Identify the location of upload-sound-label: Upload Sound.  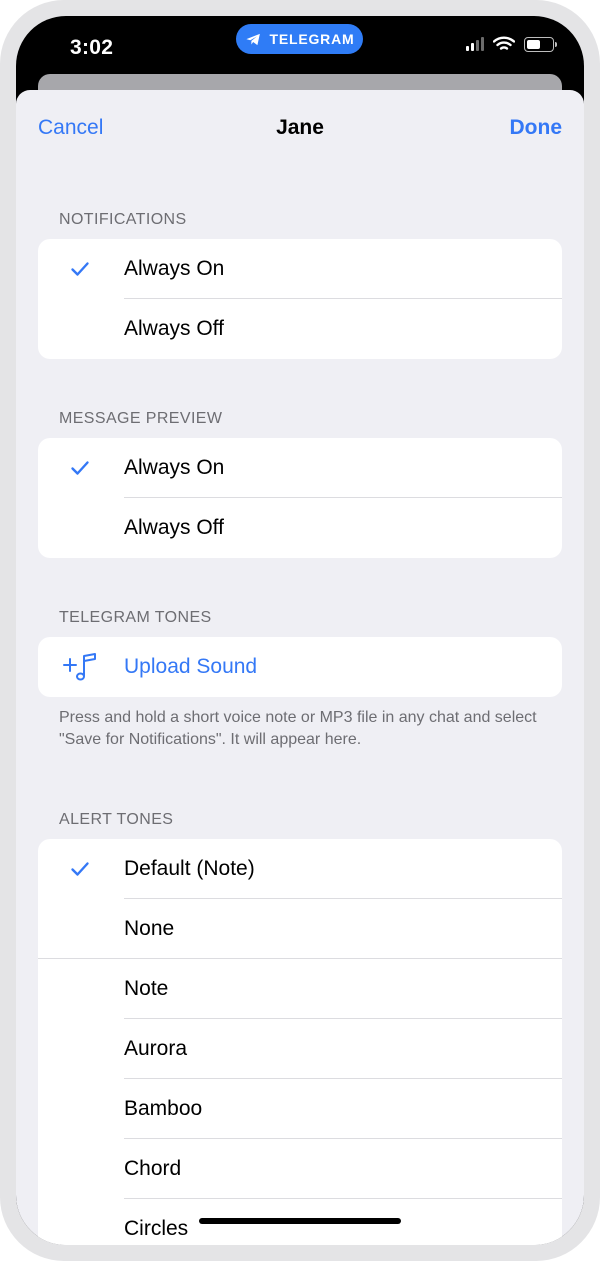
(191, 666).